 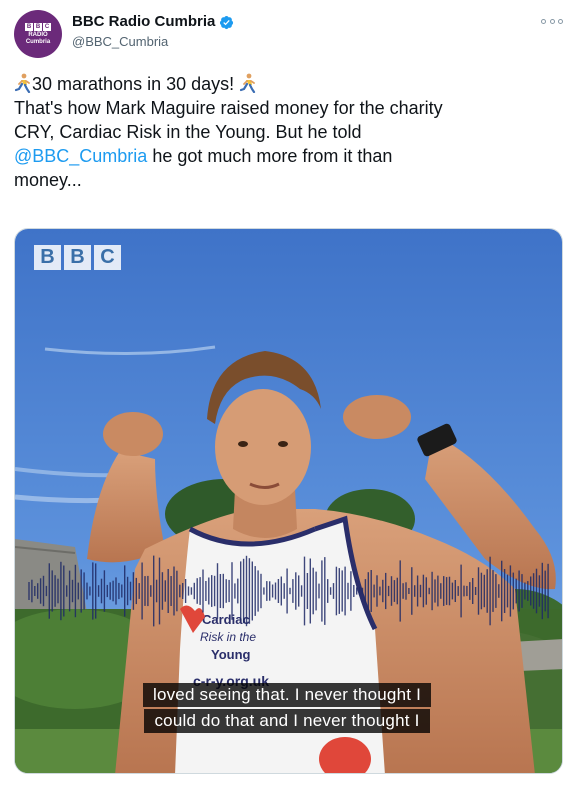 I want to click on more-options-icon, so click(x=552, y=21).